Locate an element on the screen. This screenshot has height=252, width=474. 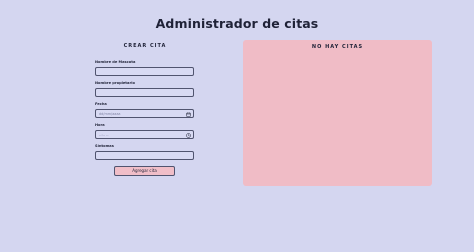
add-appointment-button: Agregar cita is located at coordinates (144, 171).